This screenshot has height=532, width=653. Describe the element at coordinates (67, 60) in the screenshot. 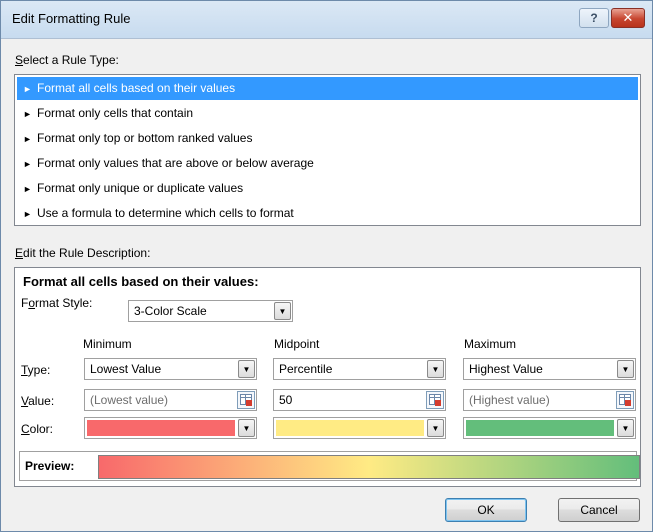

I see `select-rule-type-label: Select a Rule Type:` at that location.